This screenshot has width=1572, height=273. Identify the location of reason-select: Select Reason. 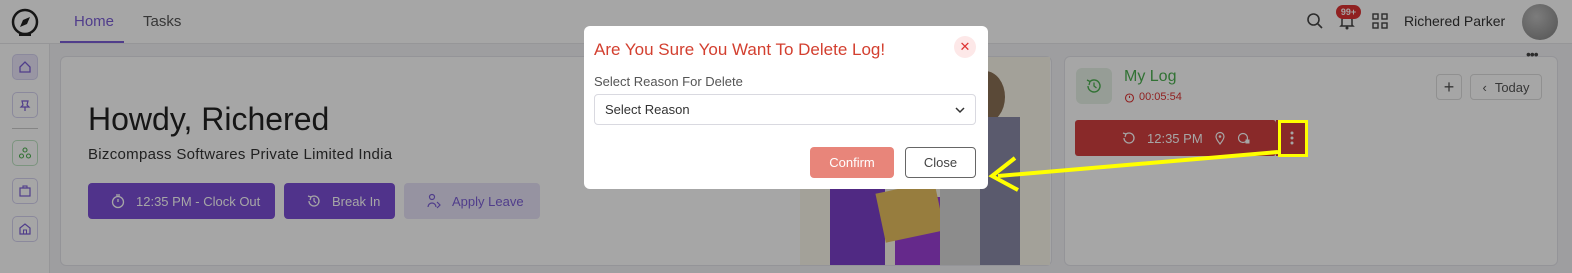
(785, 109).